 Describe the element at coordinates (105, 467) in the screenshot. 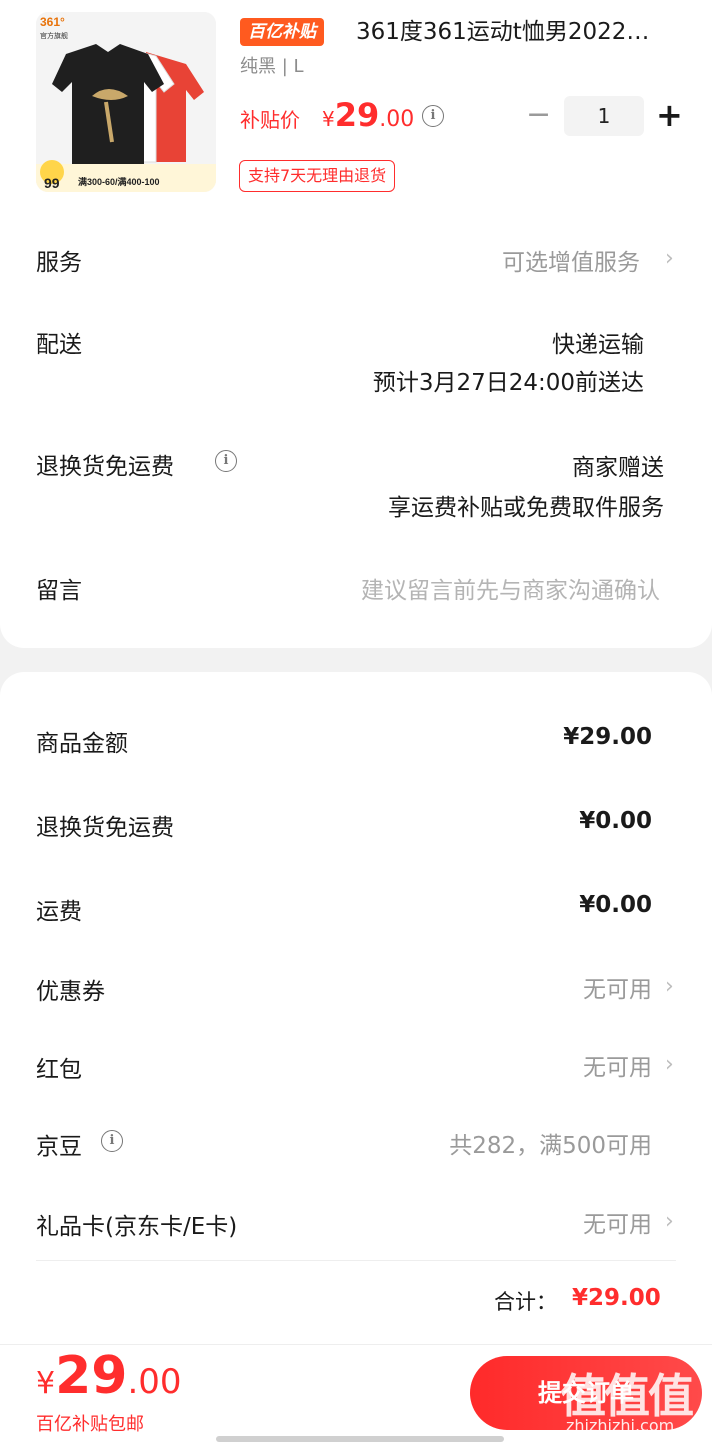

I see `return-shipping-label: 退换货免运费` at that location.